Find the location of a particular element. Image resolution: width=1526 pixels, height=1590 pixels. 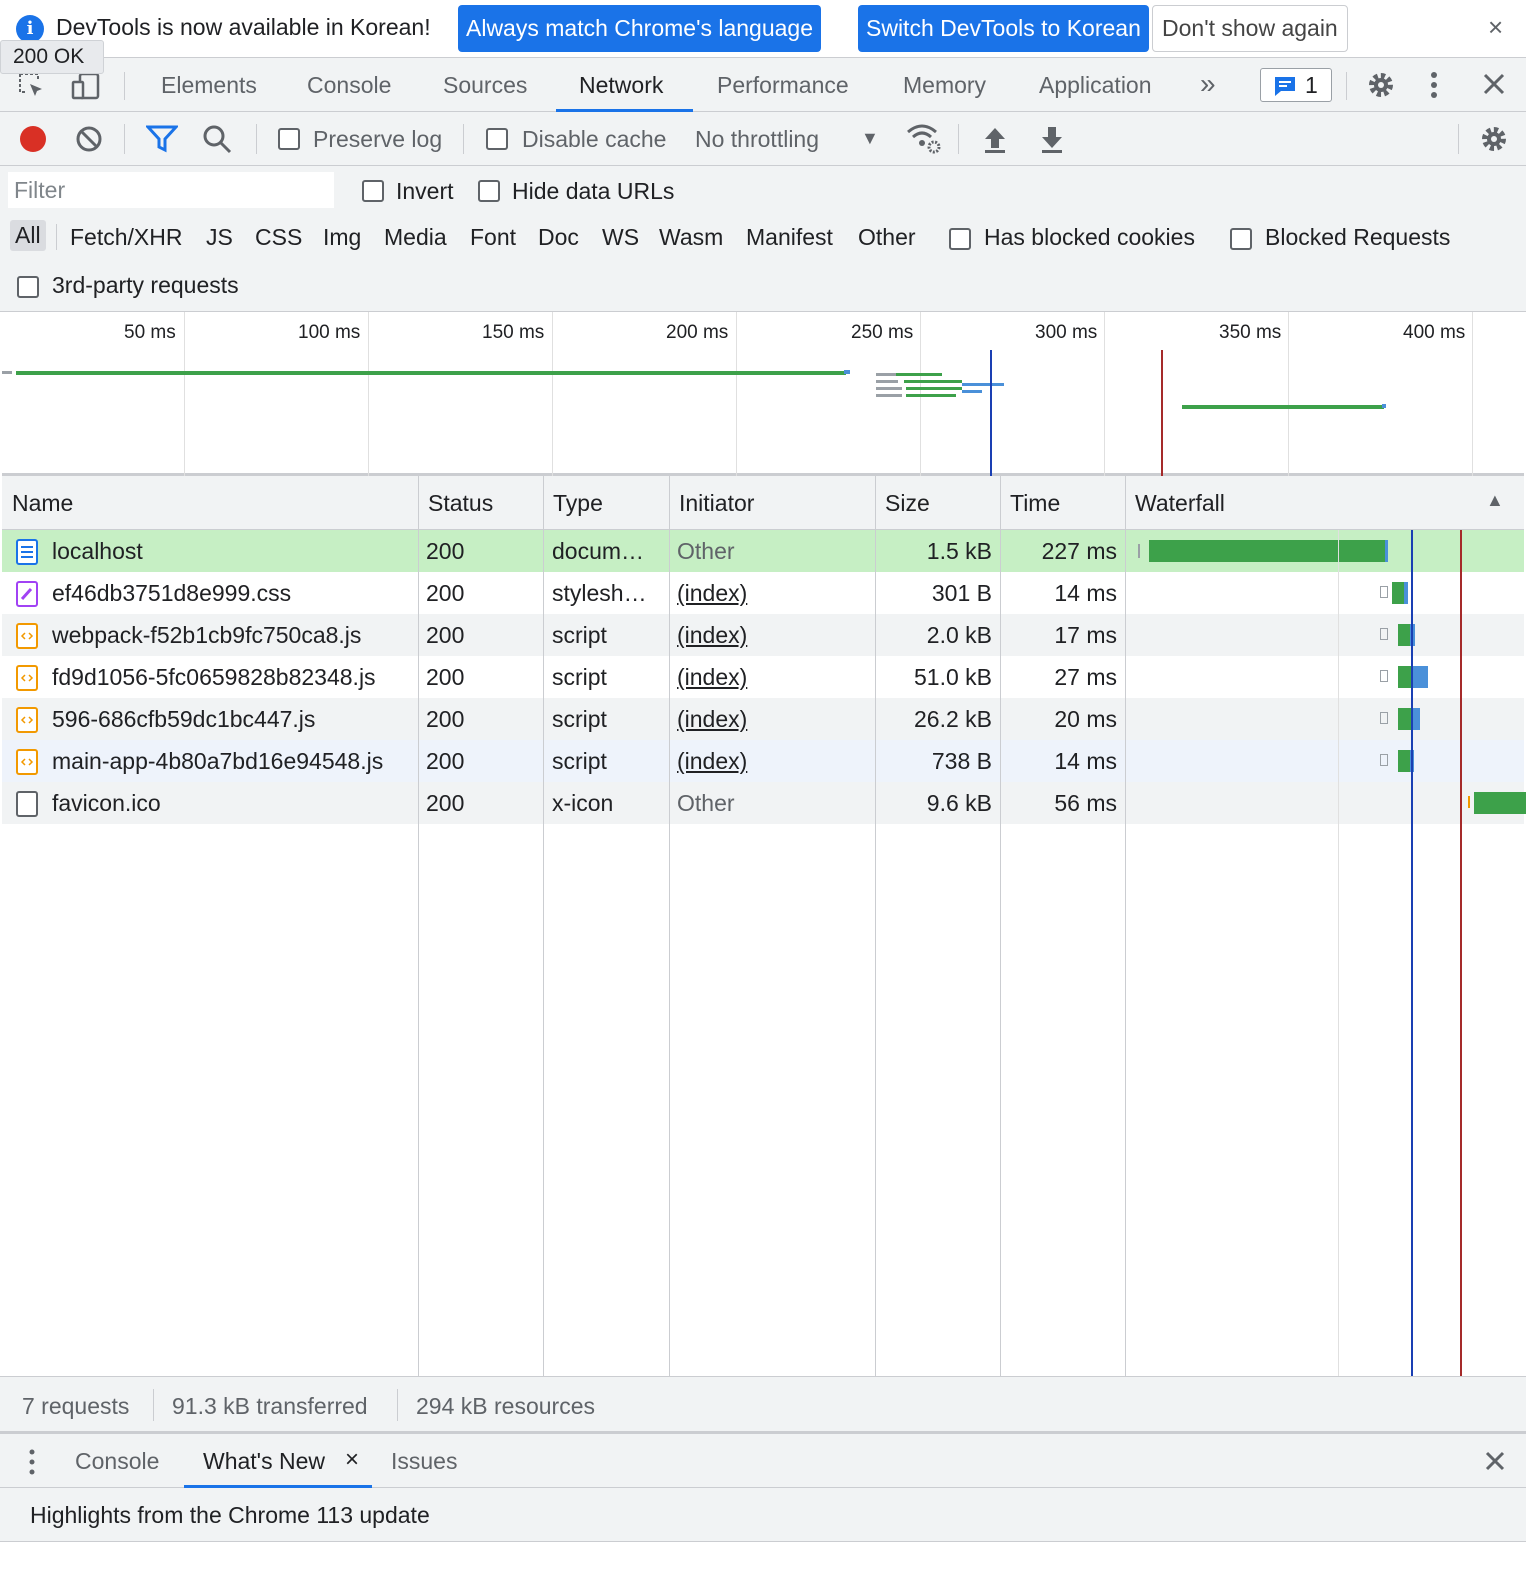

switch-to-korean-button: Switch DevTools to Korean is located at coordinates (1003, 28).